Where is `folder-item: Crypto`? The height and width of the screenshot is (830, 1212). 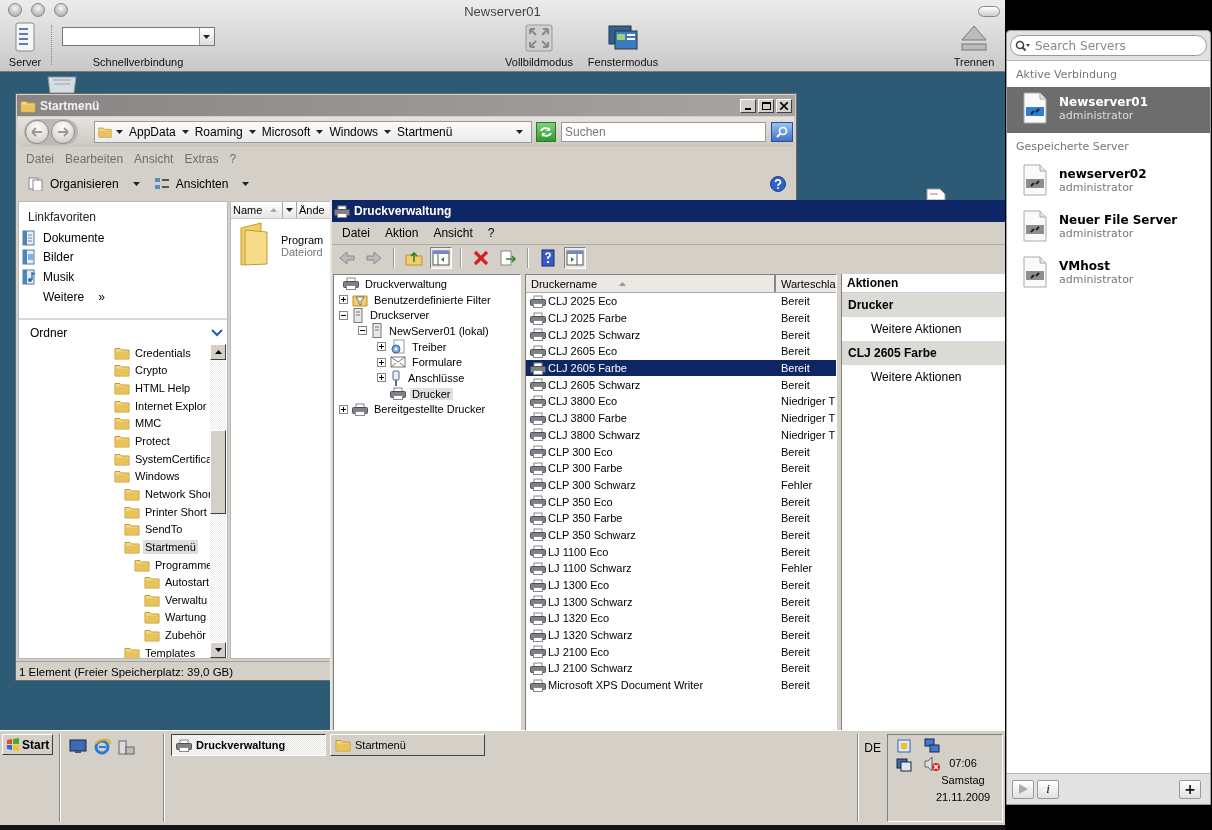 folder-item: Crypto is located at coordinates (151, 370).